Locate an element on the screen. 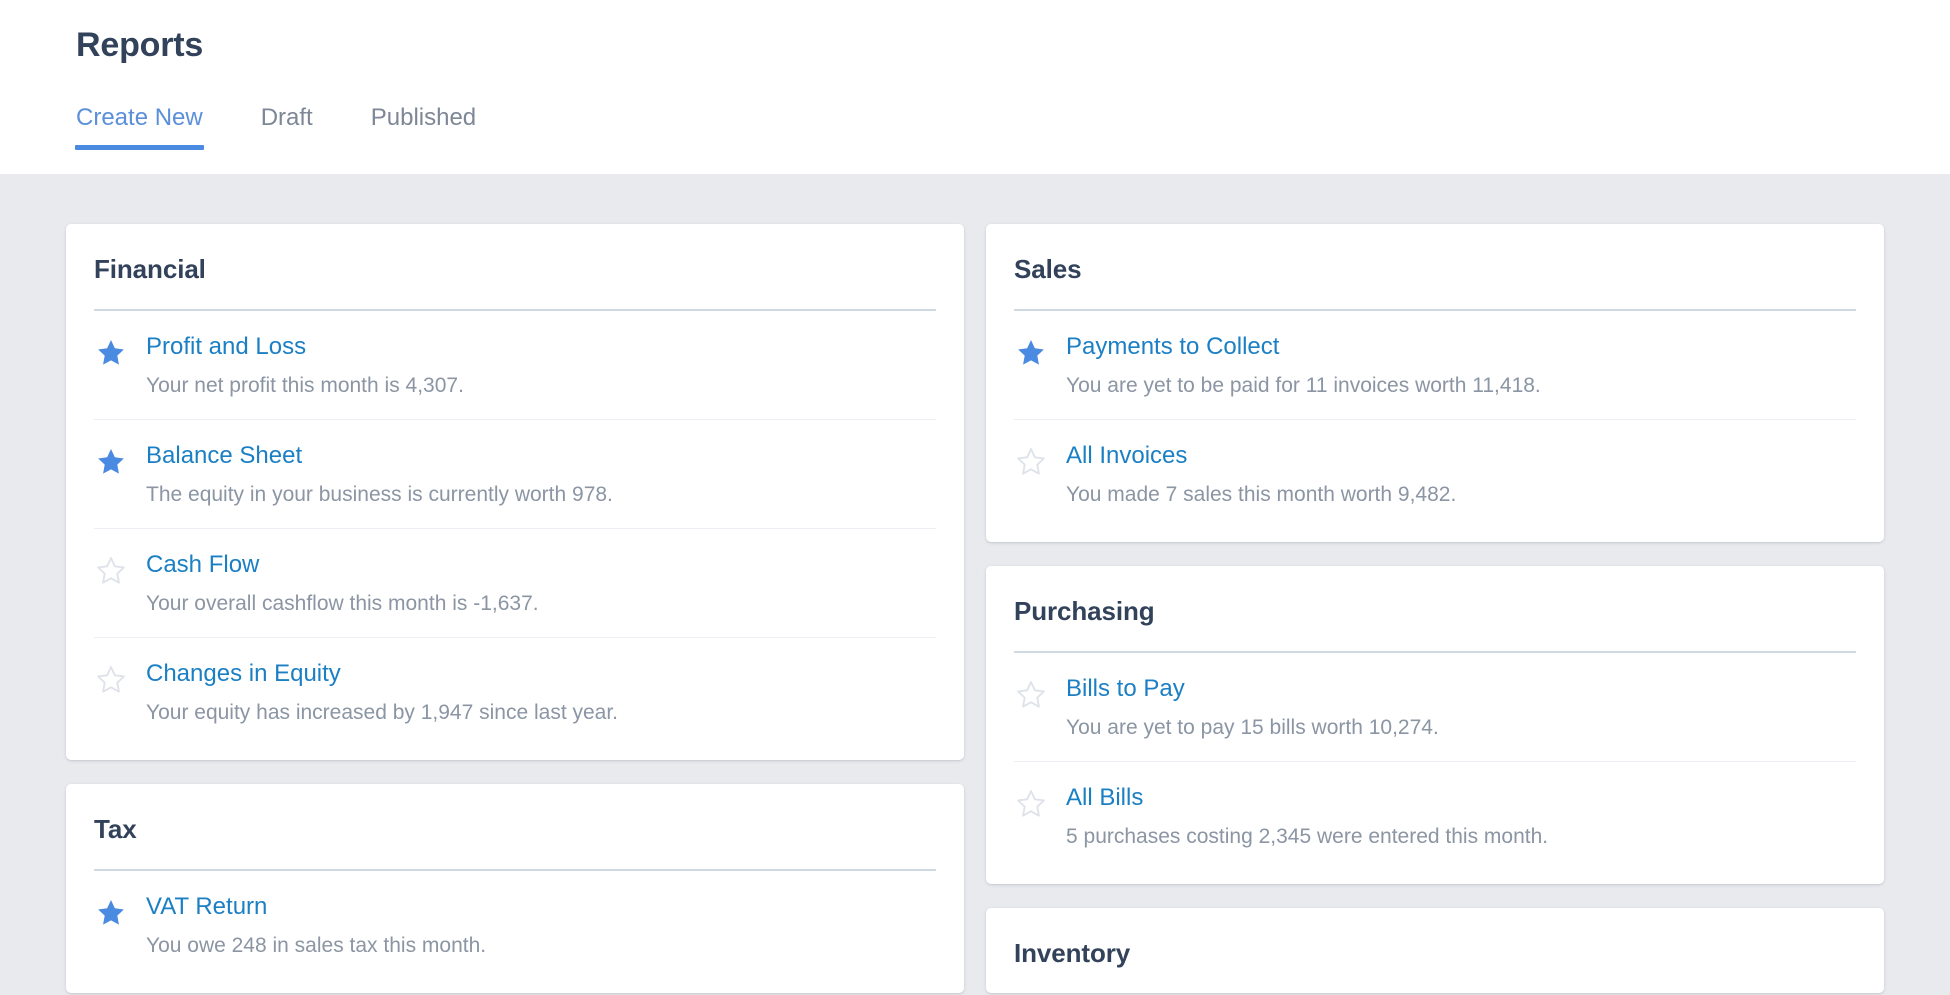 Image resolution: width=1950 pixels, height=995 pixels. card-inventory: Inventory is located at coordinates (1435, 951).